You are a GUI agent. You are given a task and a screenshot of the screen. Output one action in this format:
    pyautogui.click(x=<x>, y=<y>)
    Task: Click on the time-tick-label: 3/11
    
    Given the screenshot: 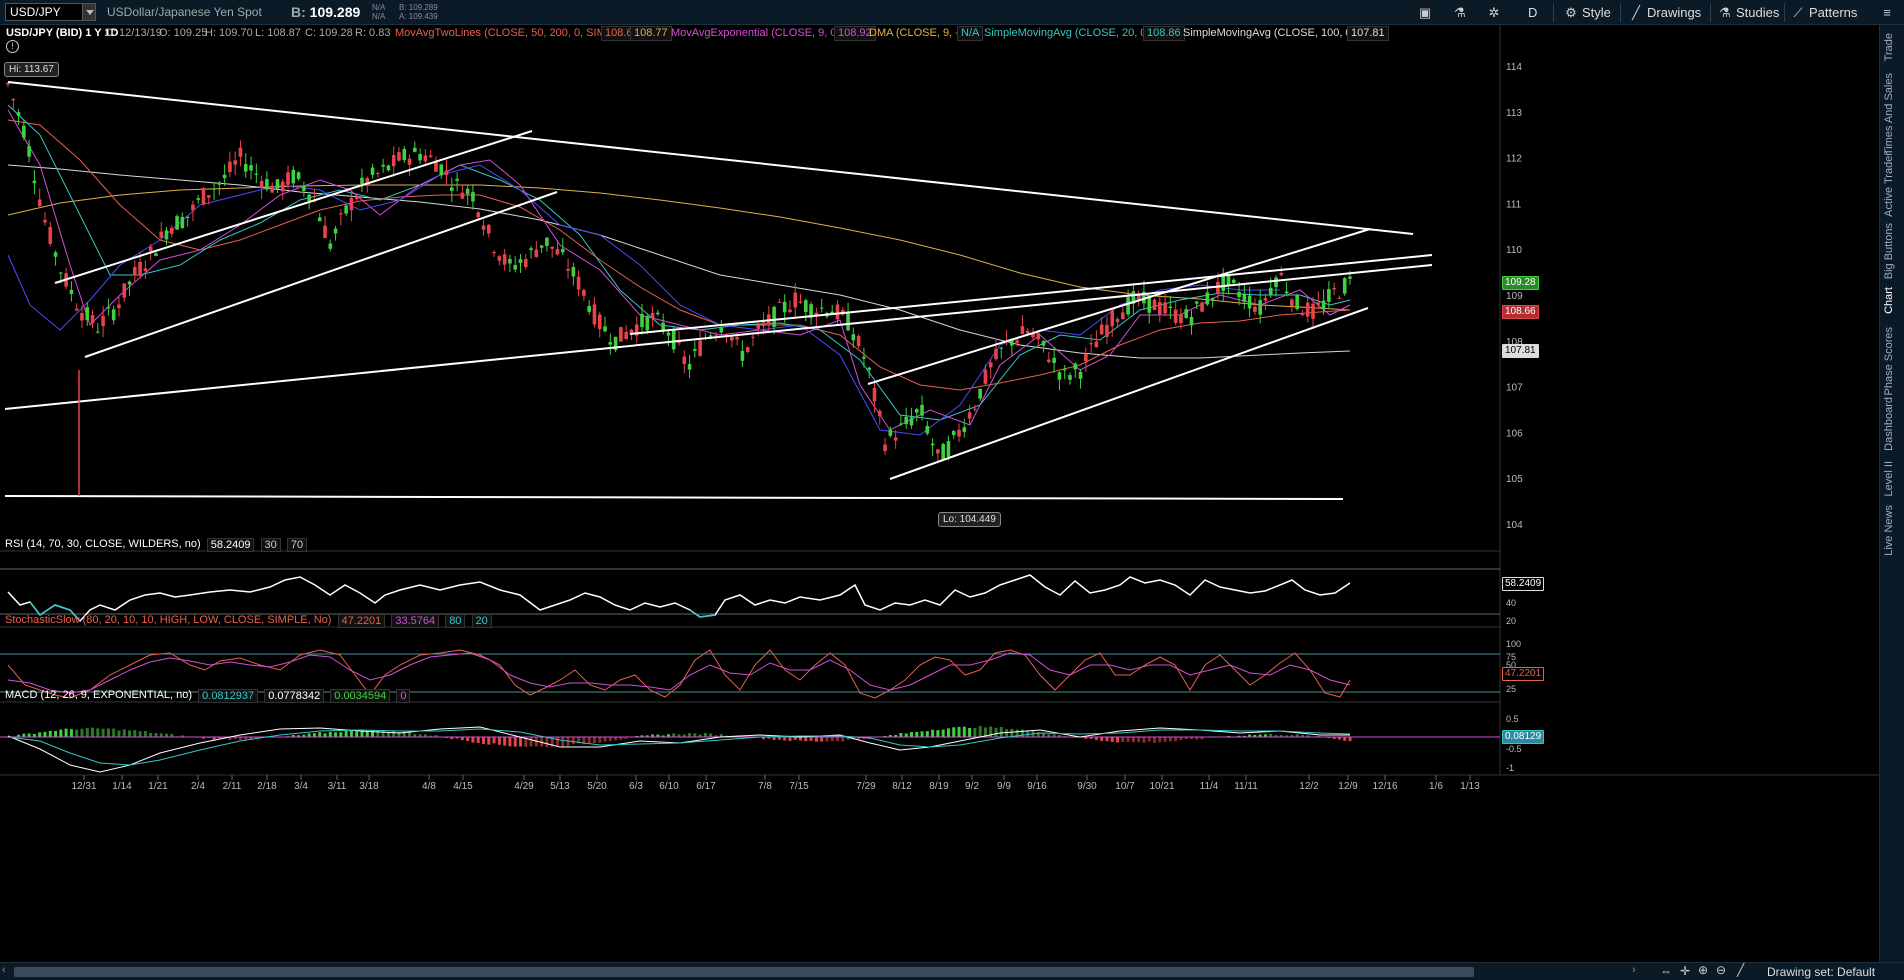 What is the action you would take?
    pyautogui.click(x=337, y=786)
    